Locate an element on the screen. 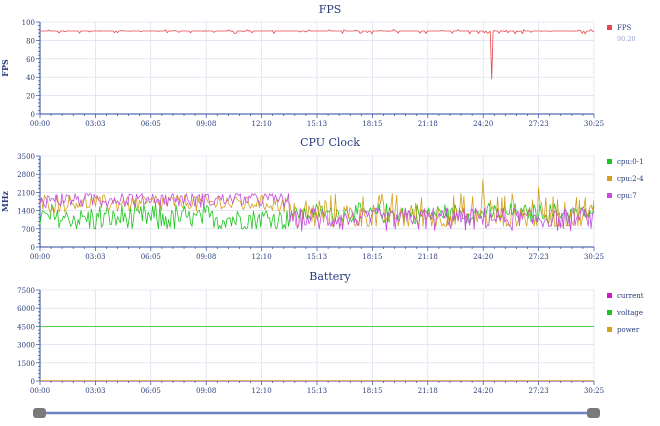  slider-left-handle is located at coordinates (39, 413).